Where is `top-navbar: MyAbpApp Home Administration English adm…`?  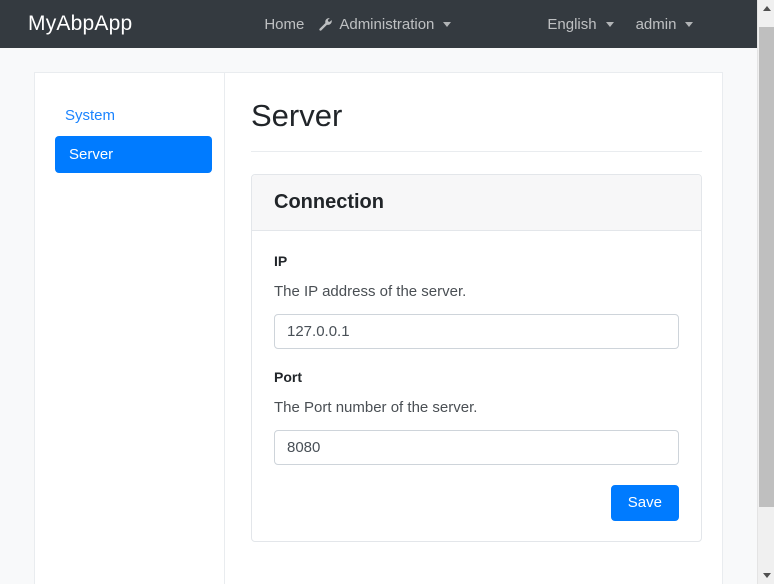
top-navbar: MyAbpApp Home Administration English adm… is located at coordinates (378, 24).